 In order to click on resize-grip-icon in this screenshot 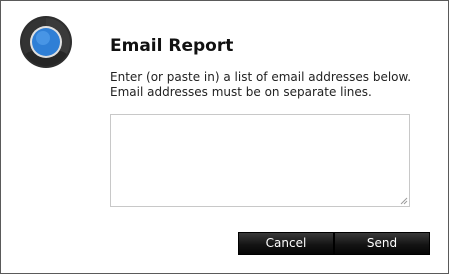, I will do `click(403, 200)`.